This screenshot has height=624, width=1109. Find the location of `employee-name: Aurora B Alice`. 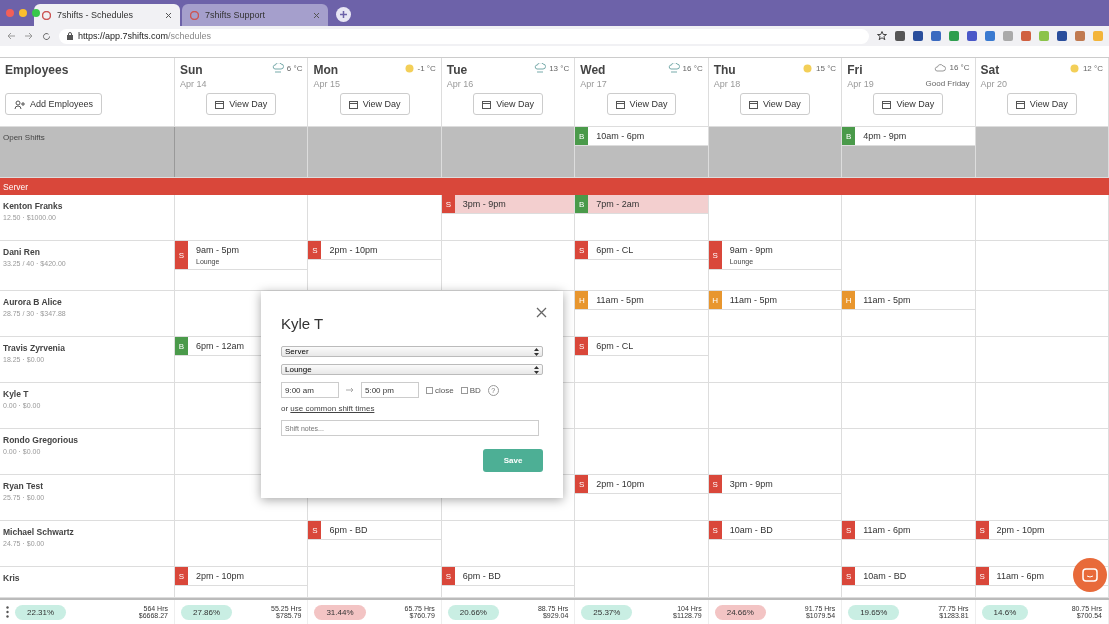

employee-name: Aurora B Alice is located at coordinates (87, 302).